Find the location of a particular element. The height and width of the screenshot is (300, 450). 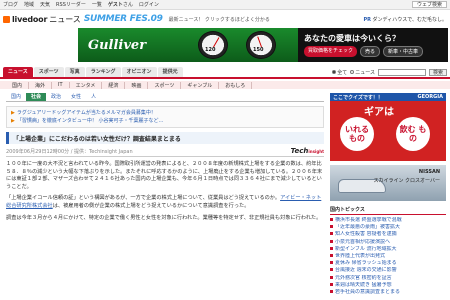

logo-text: livedoor is located at coordinates (30, 19).